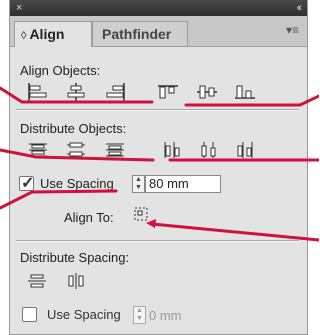 This screenshot has height=335, width=320. I want to click on align-horizontal-centers-icon, so click(76, 92).